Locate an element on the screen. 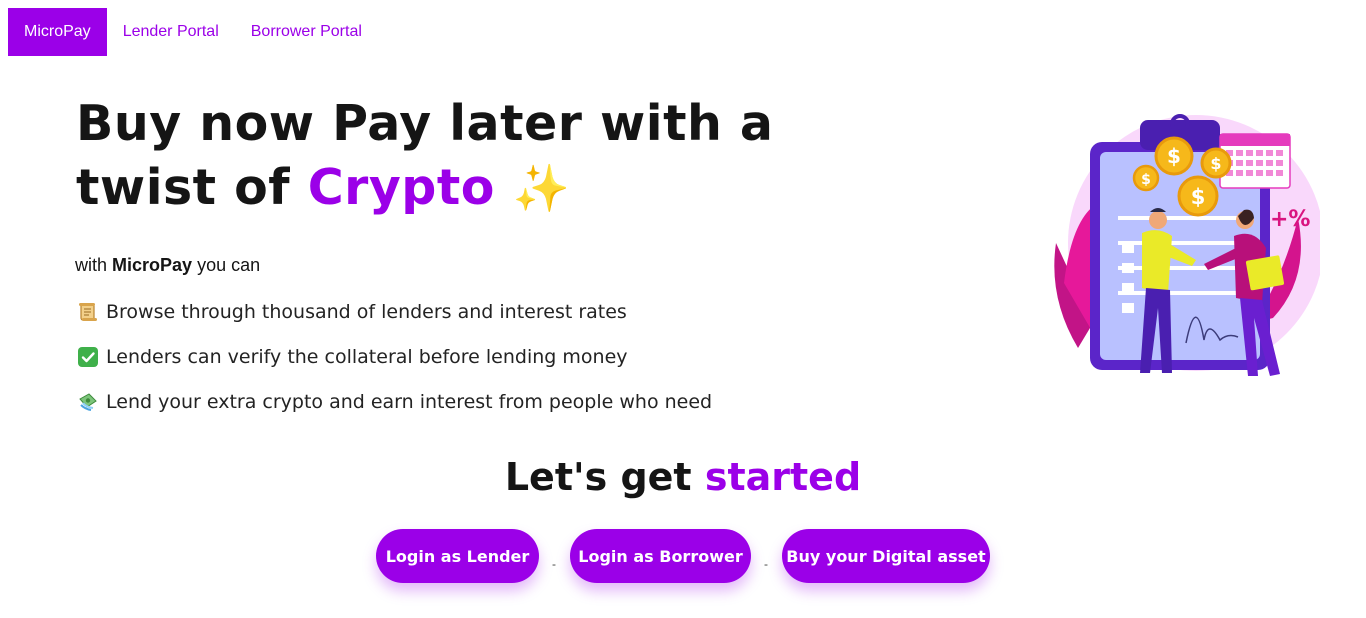 Image resolution: width=1366 pixels, height=618 pixels. cta-title-accent: started is located at coordinates (783, 477).